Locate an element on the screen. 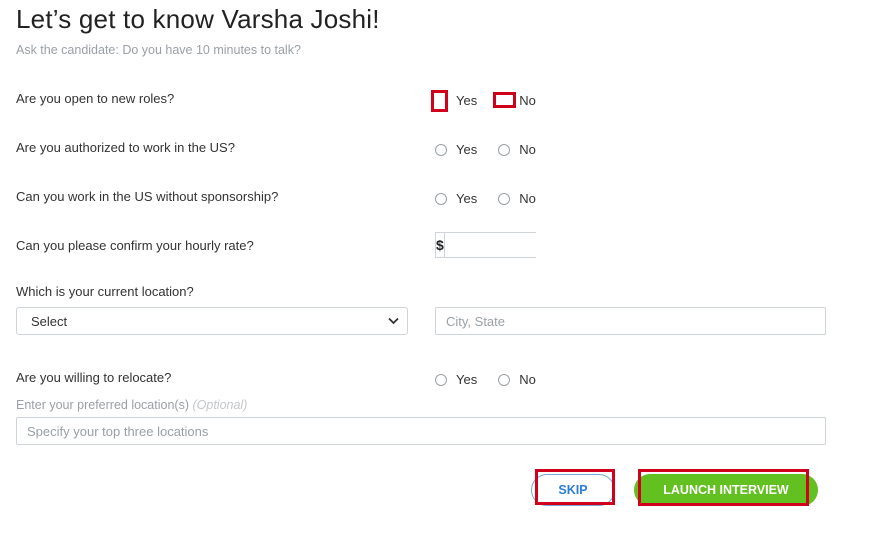  hourly-rate-field: $ is located at coordinates (530, 245).